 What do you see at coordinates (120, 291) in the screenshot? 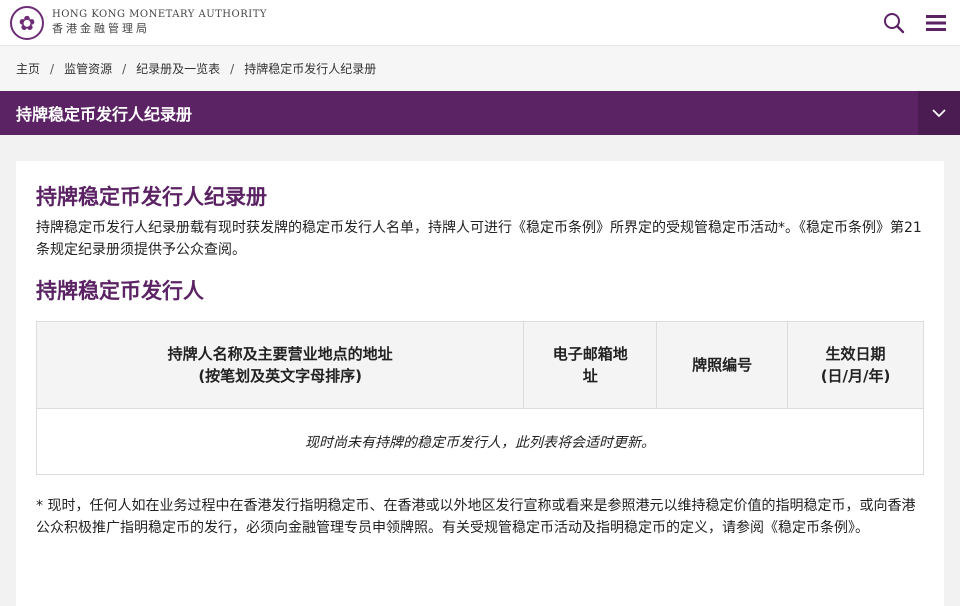
I see `section-subtitle: 持牌稳定币发行人` at bounding box center [120, 291].